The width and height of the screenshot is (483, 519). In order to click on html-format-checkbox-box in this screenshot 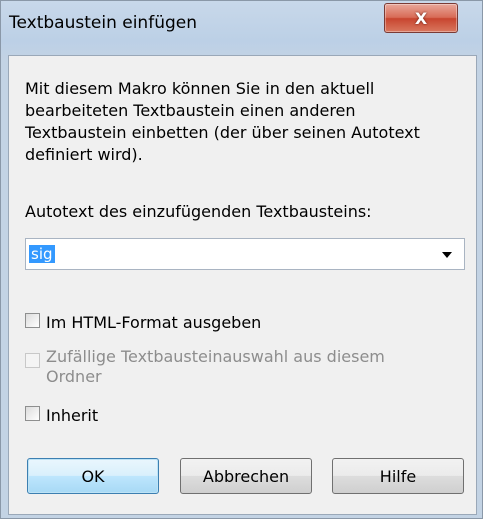, I will do `click(32, 320)`.